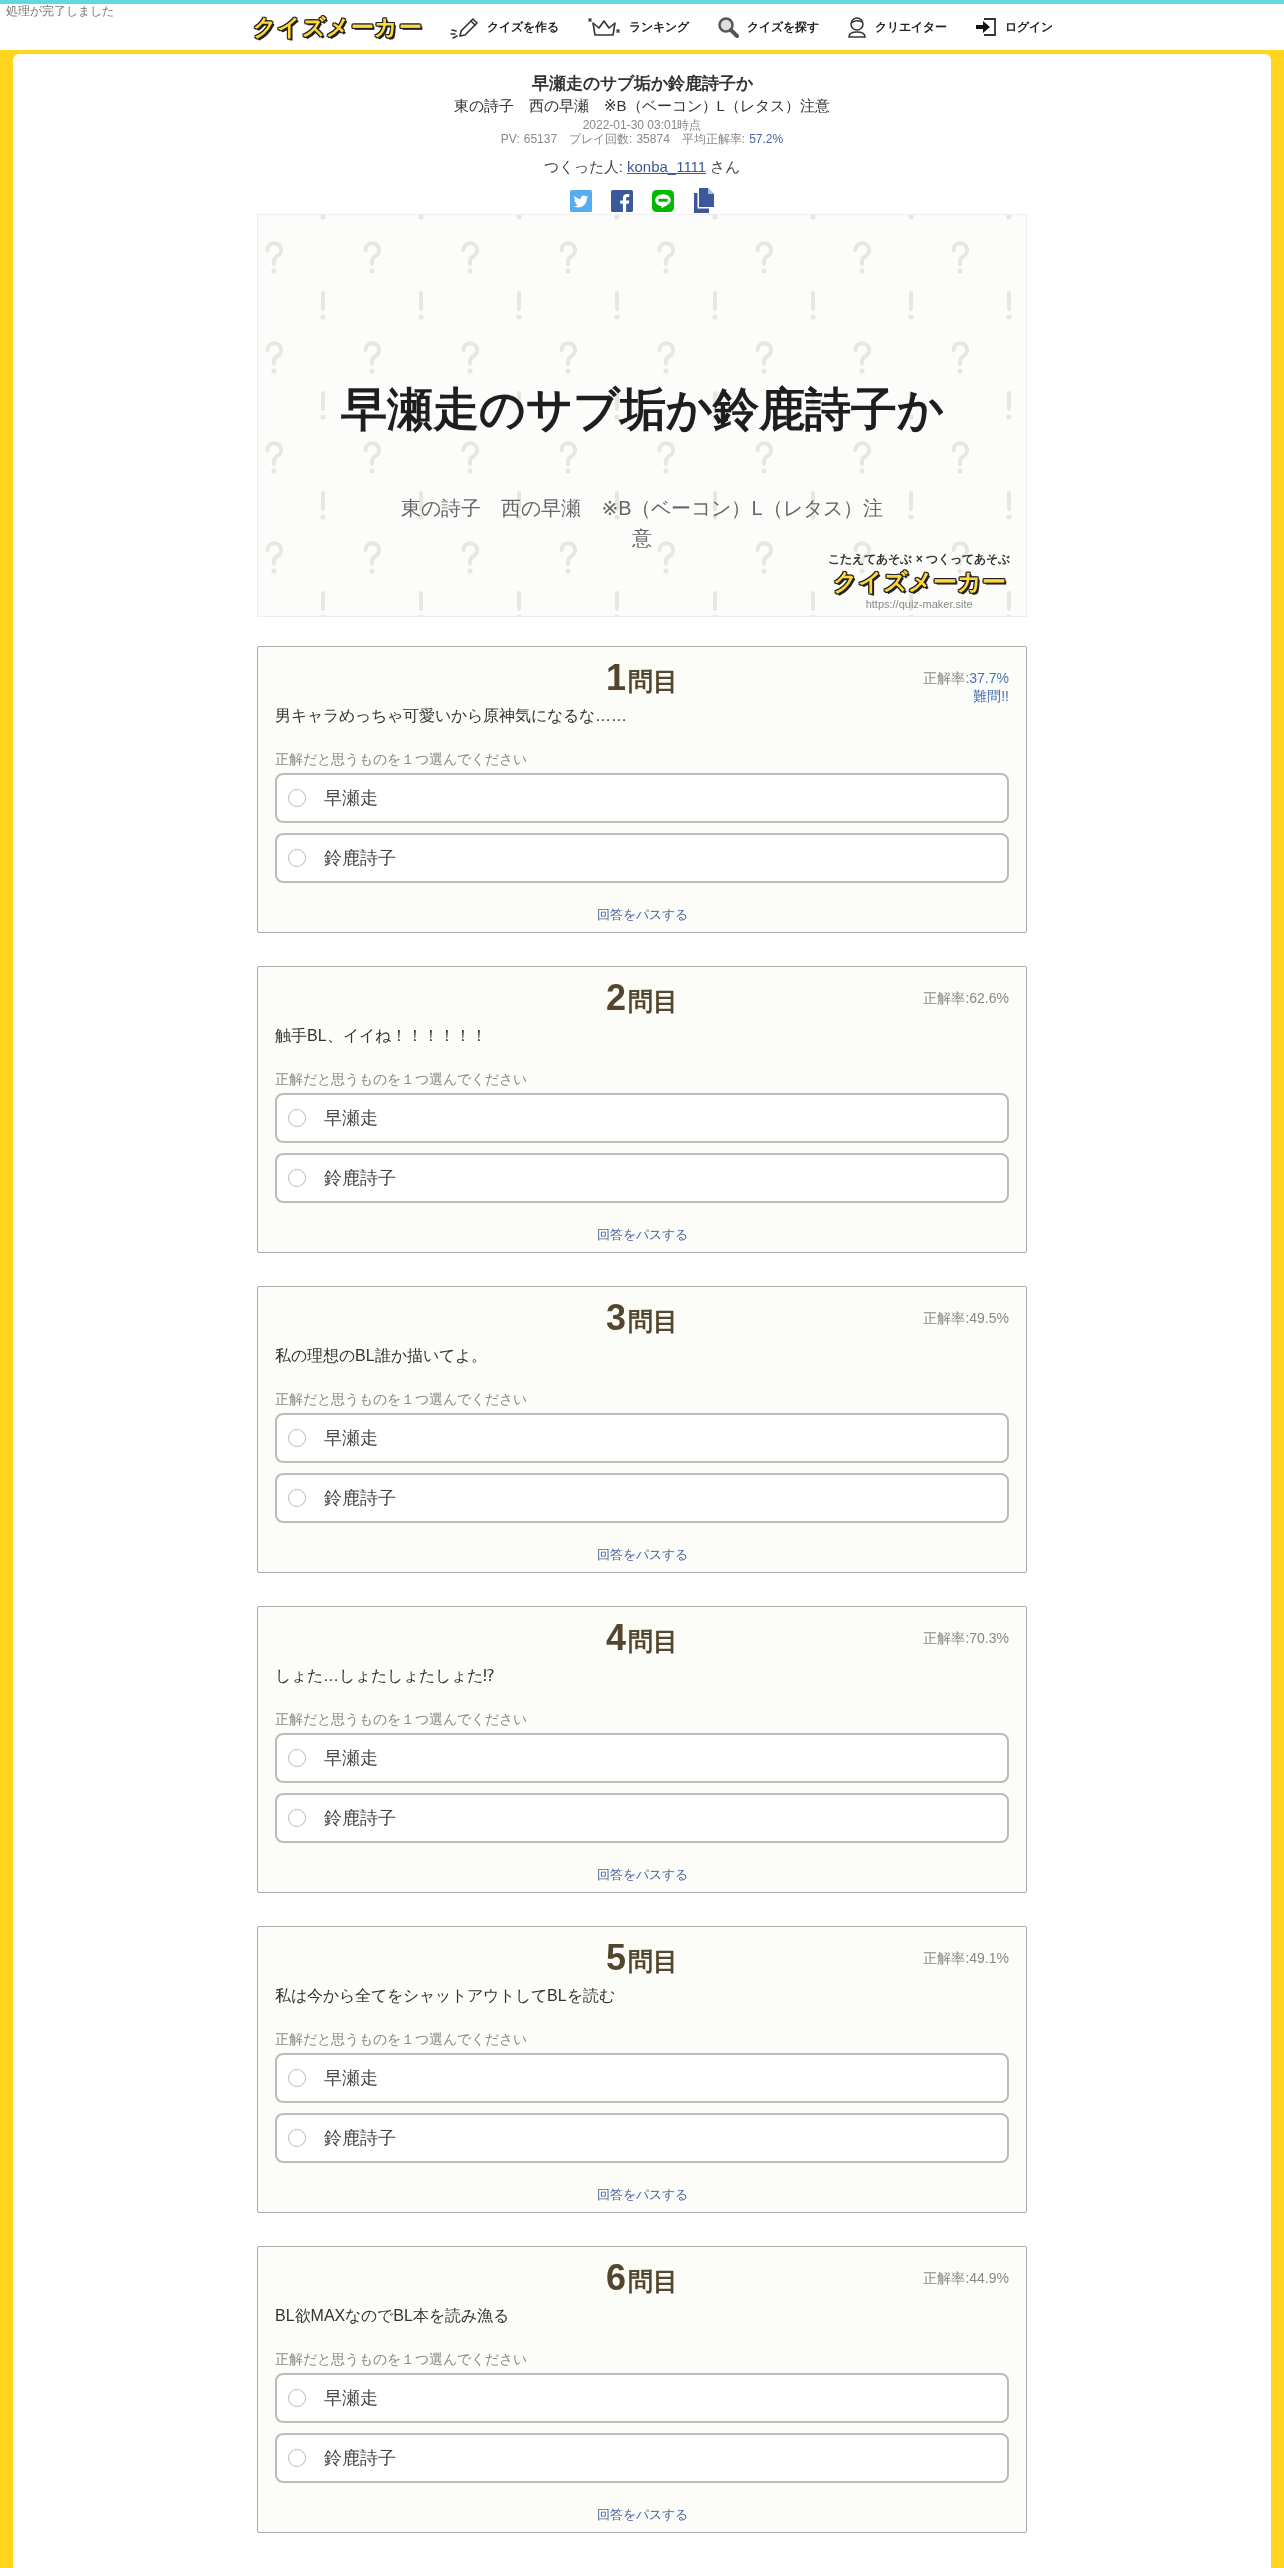  Describe the element at coordinates (580, 200) in the screenshot. I see `bird-icon` at that location.